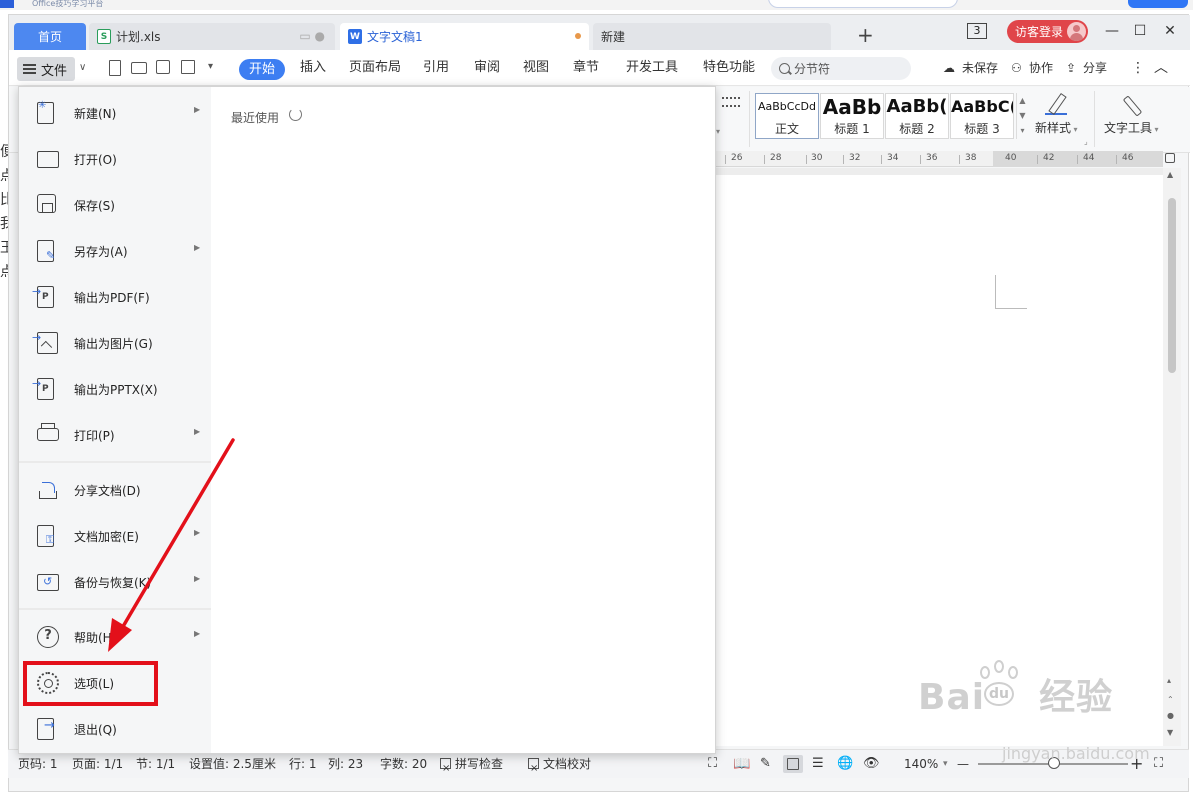 This screenshot has height=799, width=1193. Describe the element at coordinates (963, 764) in the screenshot. I see `zoom-out-button: —` at that location.